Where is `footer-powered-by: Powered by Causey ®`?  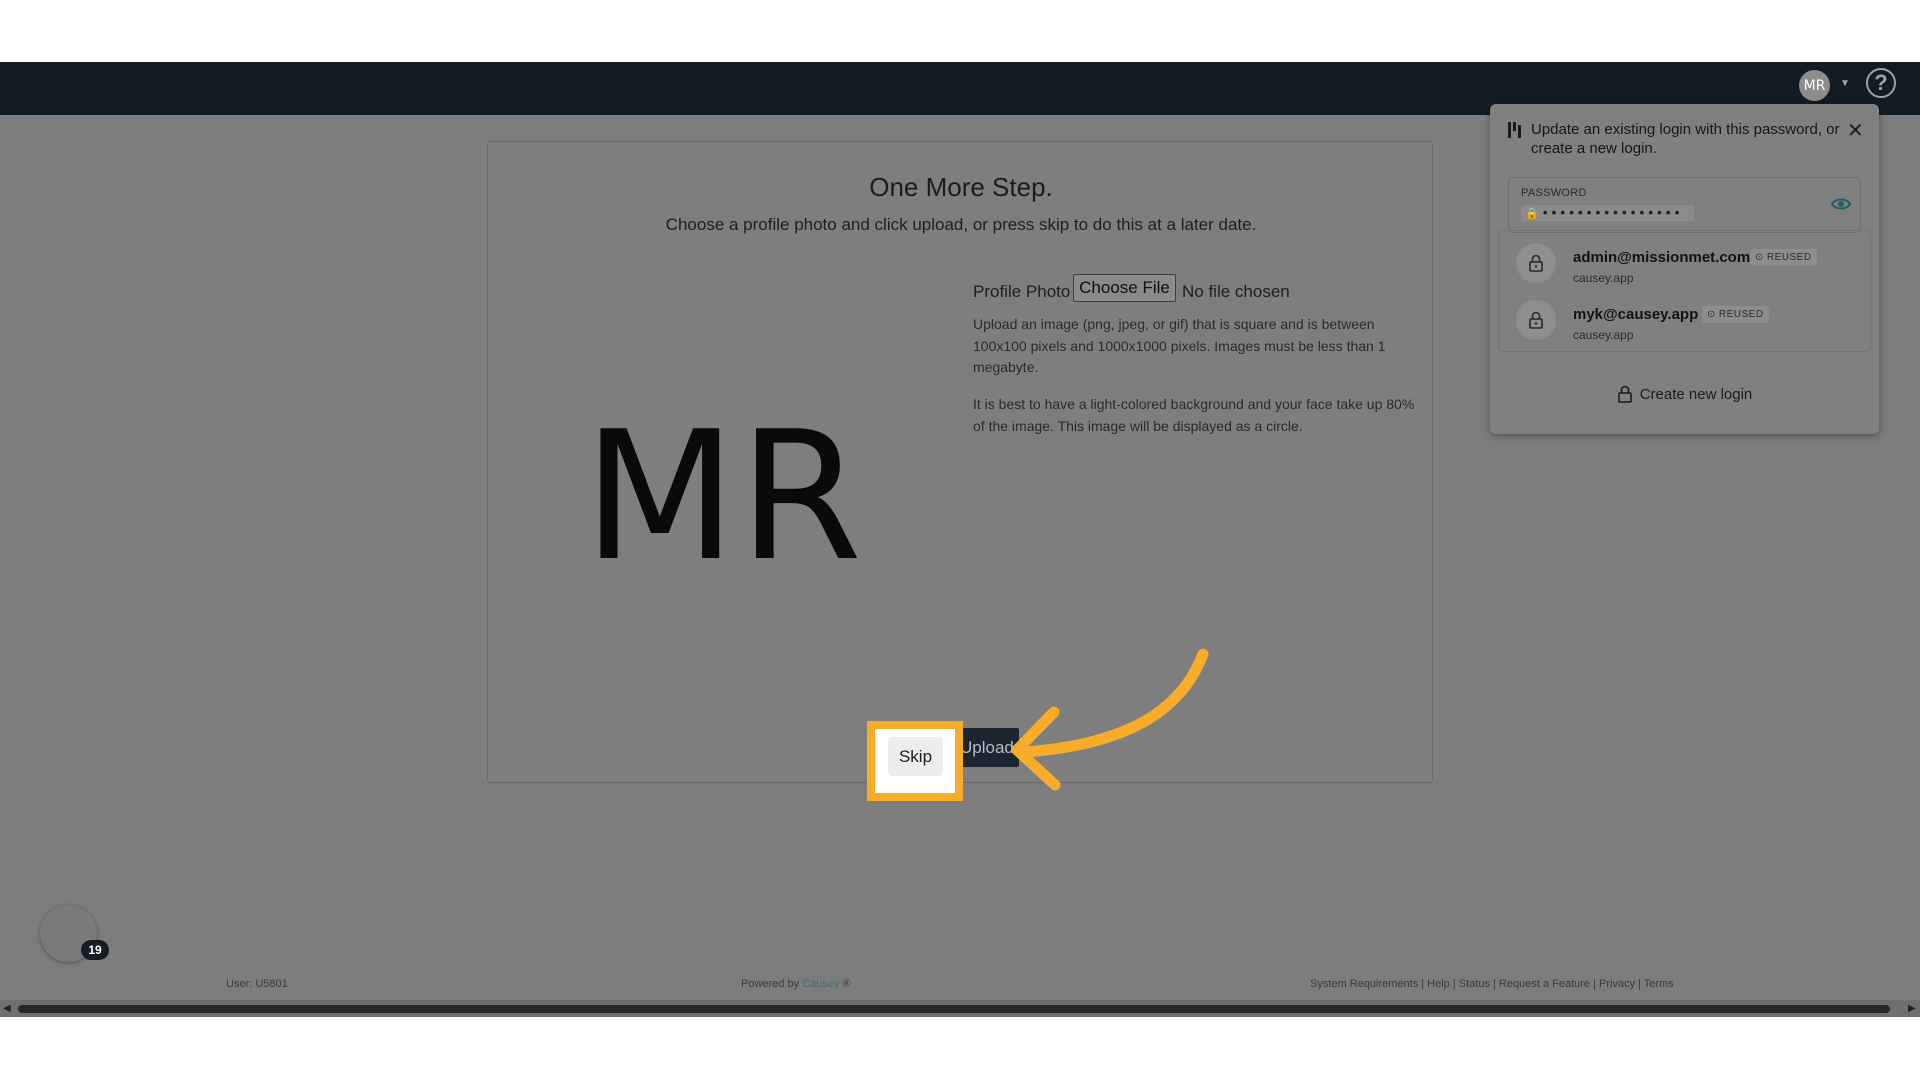
footer-powered-by: Powered by Causey ® is located at coordinates (796, 984).